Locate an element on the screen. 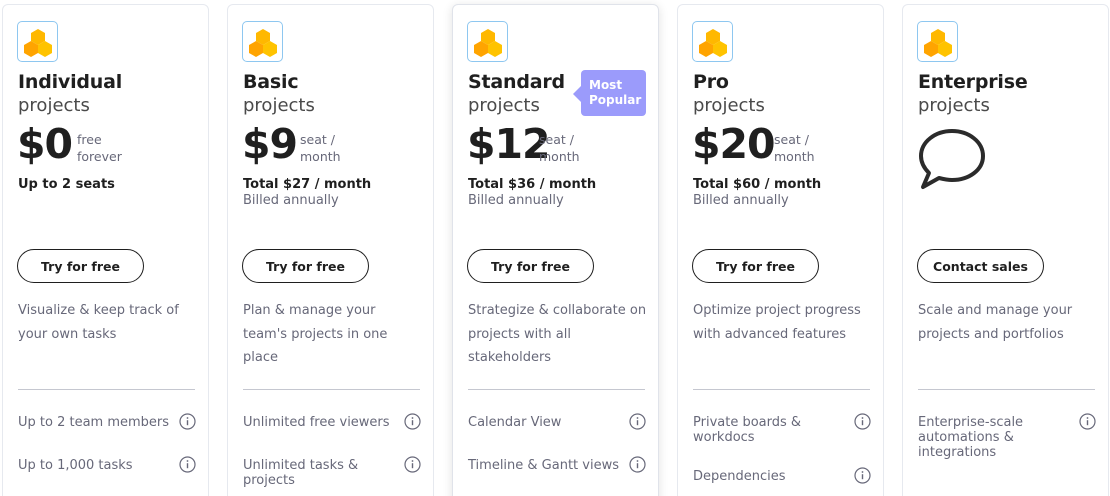  feature-item: Up to 2 team members is located at coordinates (94, 422).